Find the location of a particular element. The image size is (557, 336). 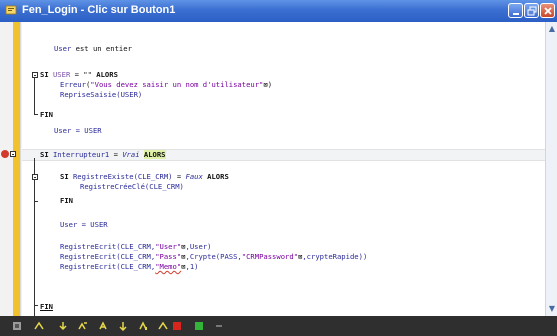

restore-button is located at coordinates (531, 10).